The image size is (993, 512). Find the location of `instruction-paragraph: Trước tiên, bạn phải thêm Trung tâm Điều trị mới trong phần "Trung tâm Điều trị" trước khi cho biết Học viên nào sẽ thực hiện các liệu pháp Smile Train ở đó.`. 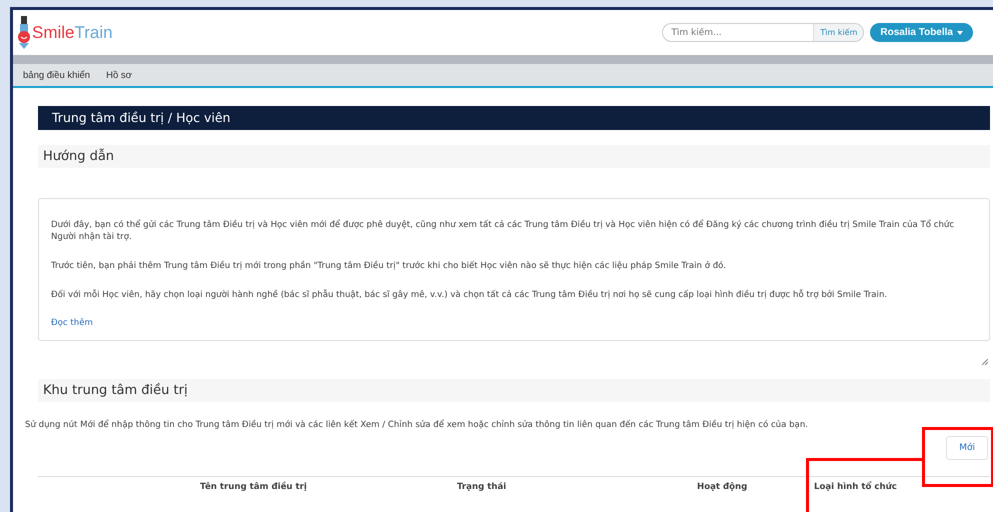

instruction-paragraph: Trước tiên, bạn phải thêm Trung tâm Điều trị mới trong phần "Trung tâm Điều trị" trước khi cho biết Học viên nào sẽ thực hiện các liệu pháp Smile Train ở đó. is located at coordinates (389, 266).